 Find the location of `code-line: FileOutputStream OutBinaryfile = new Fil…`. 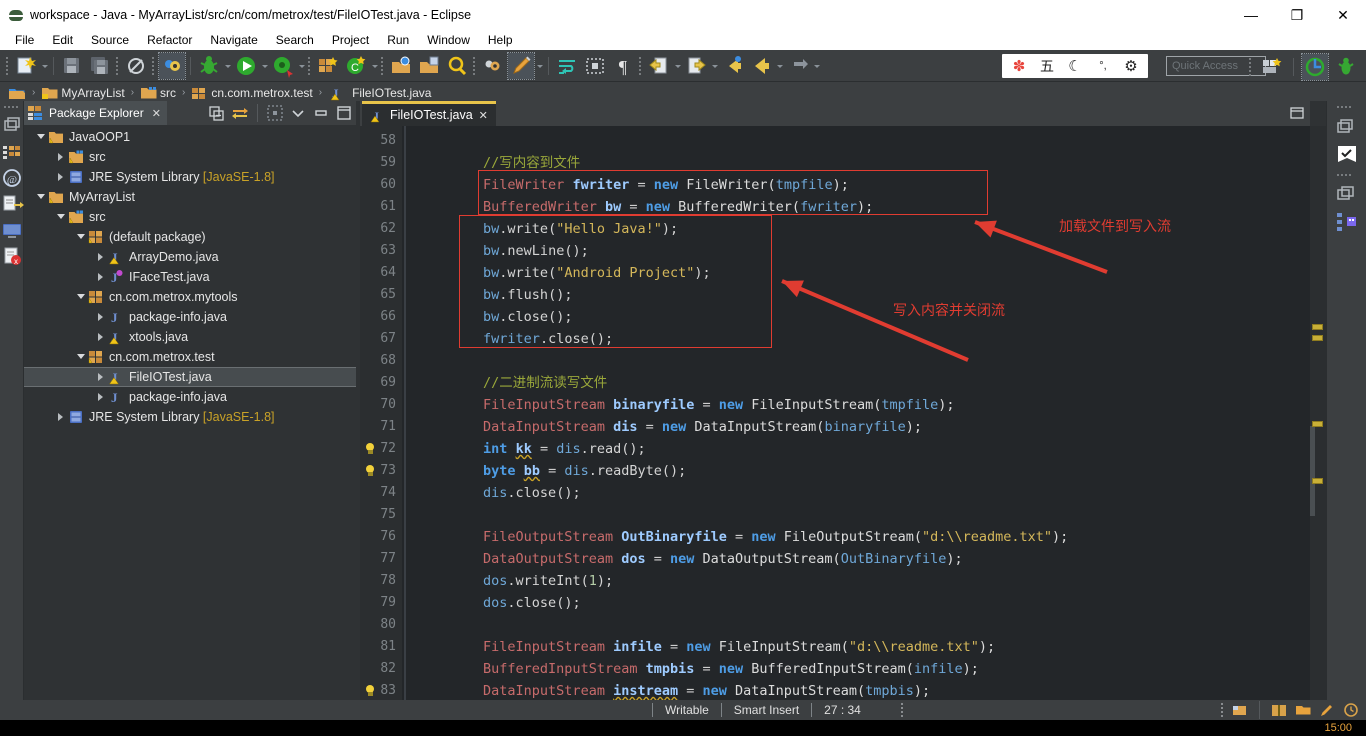

code-line: FileOutputStream OutBinaryfile = new Fil… is located at coordinates (743, 537).